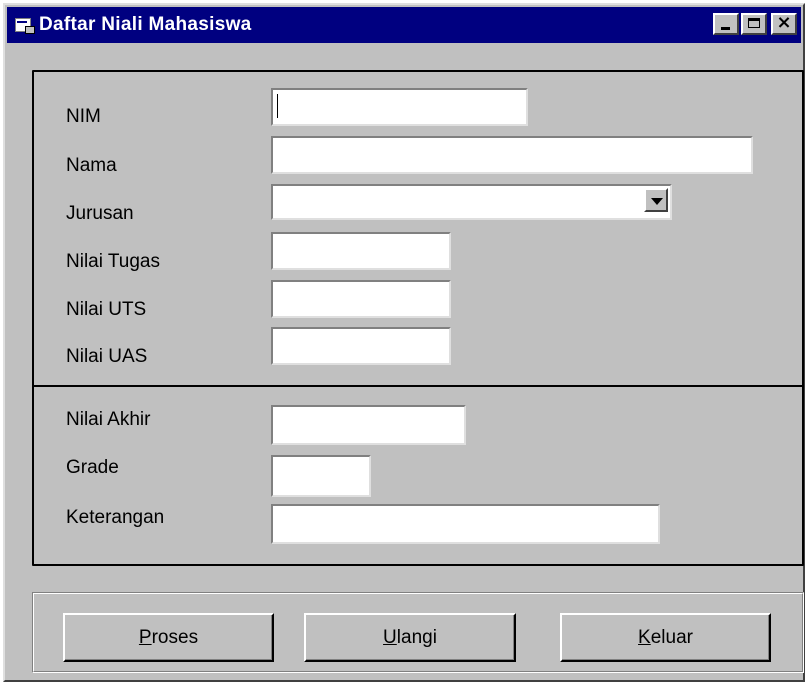 The image size is (808, 685). I want to click on nilai-uts-label: Nilai UTS, so click(106, 309).